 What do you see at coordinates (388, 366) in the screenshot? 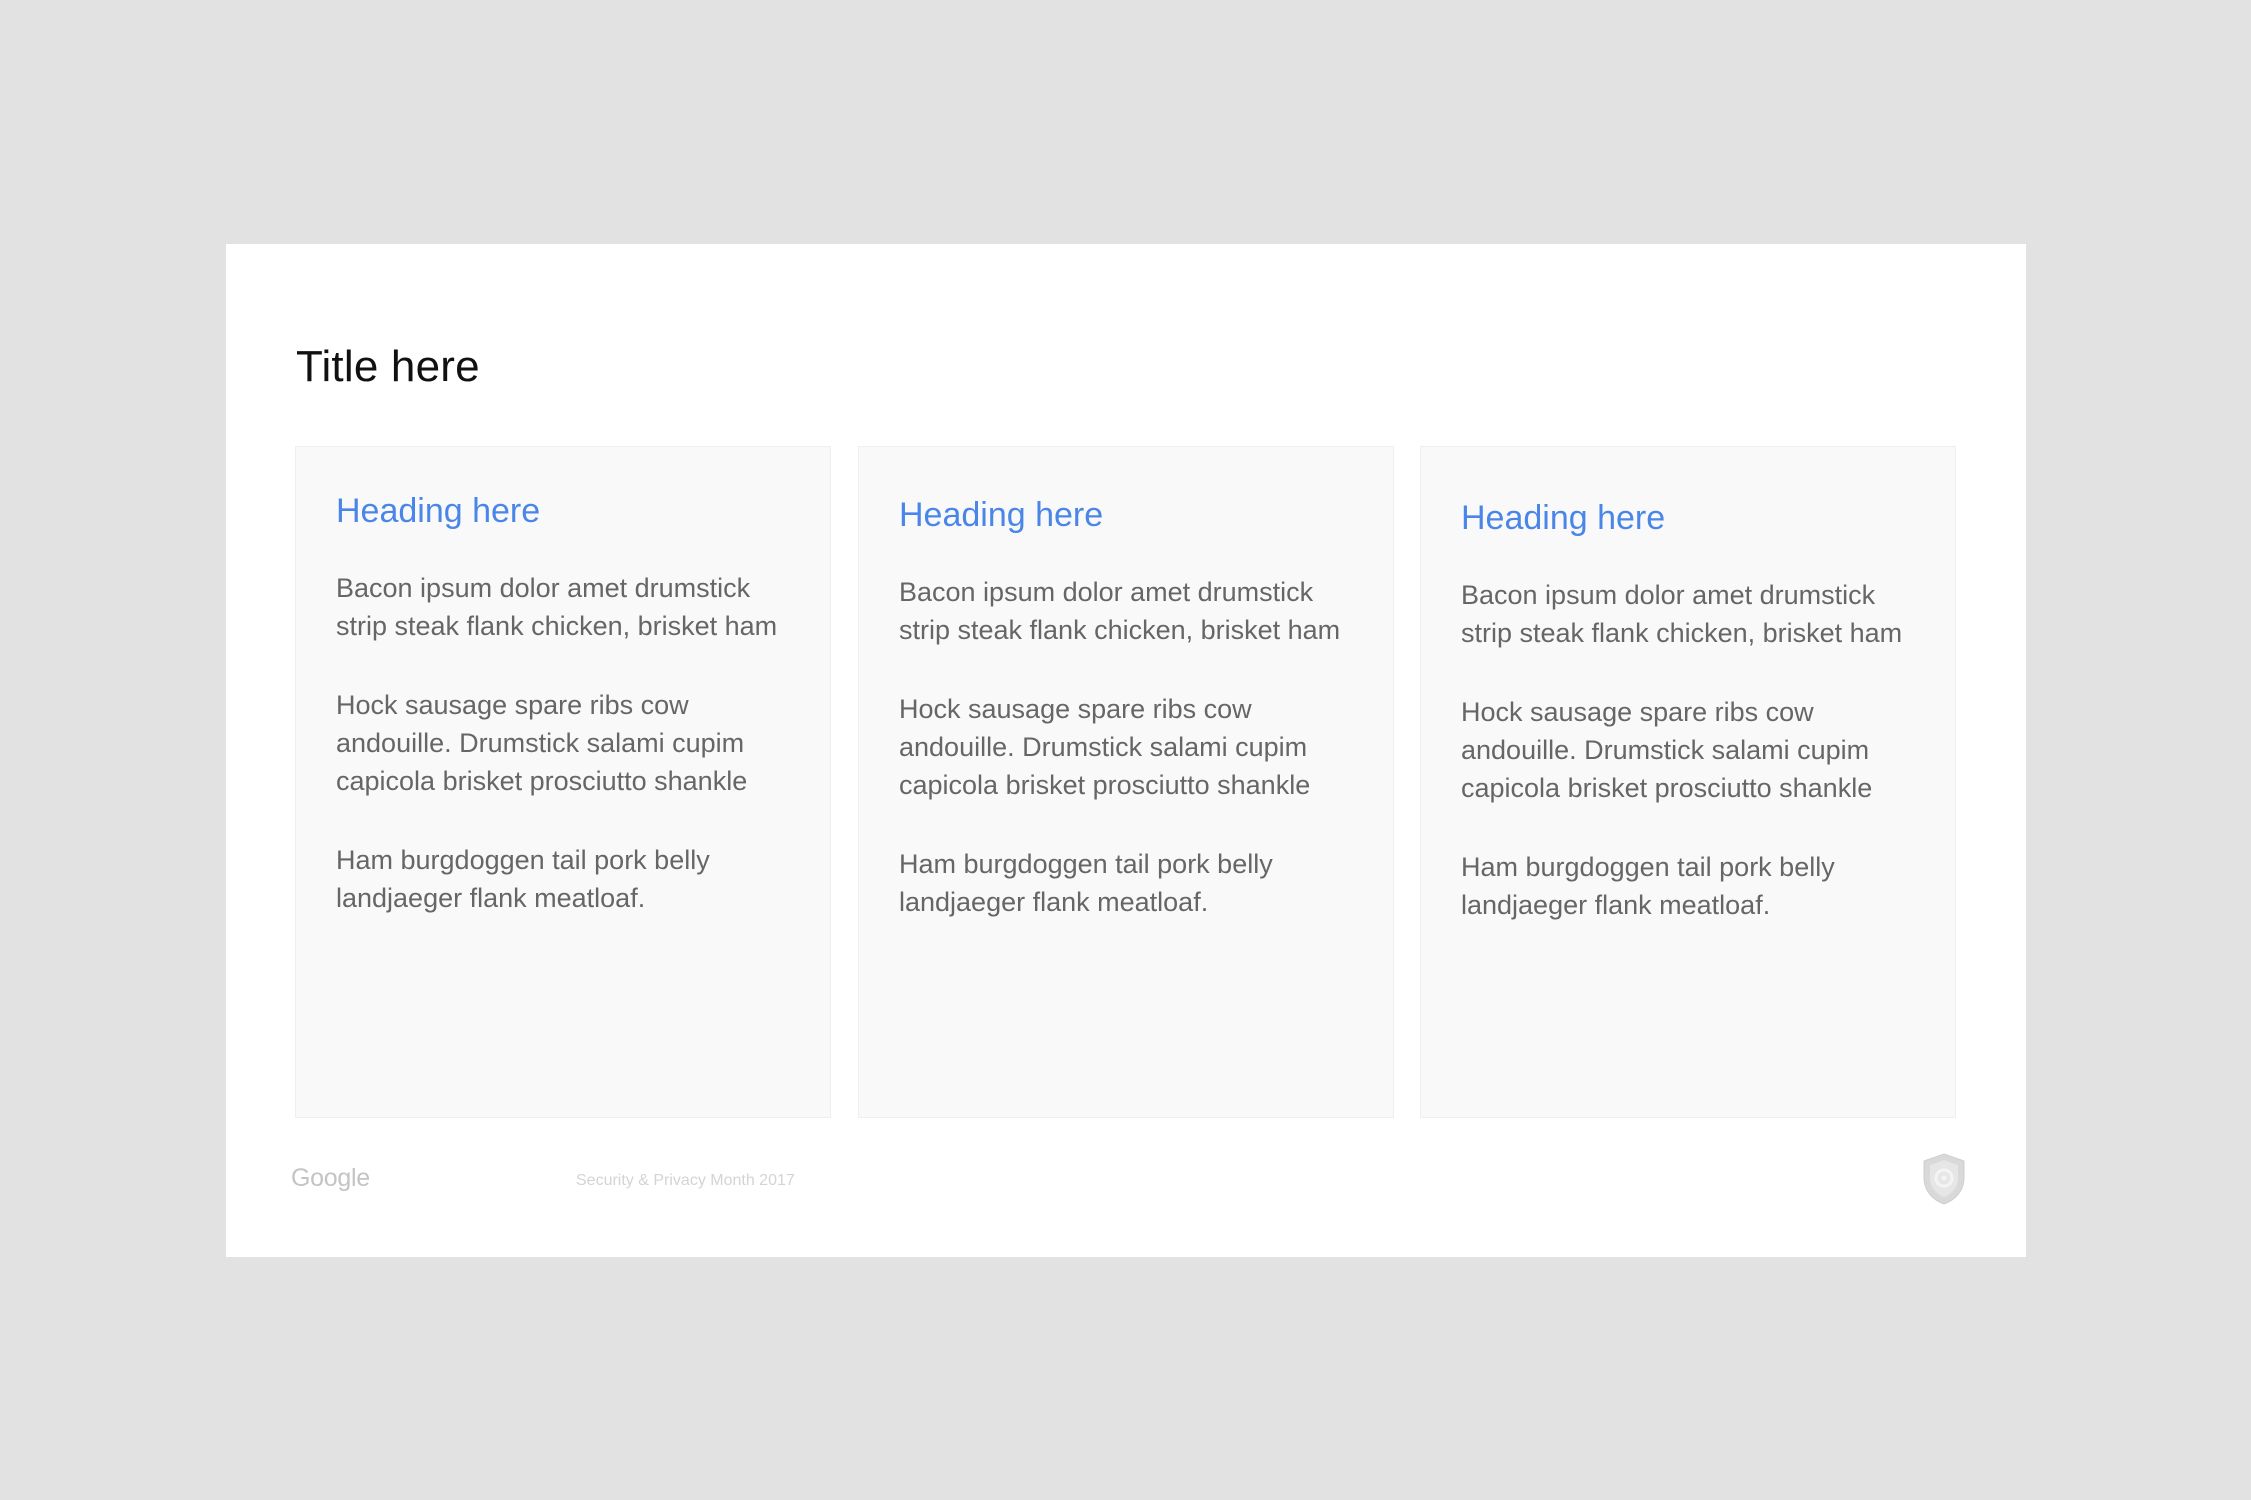
I see `slide-title: Title here` at bounding box center [388, 366].